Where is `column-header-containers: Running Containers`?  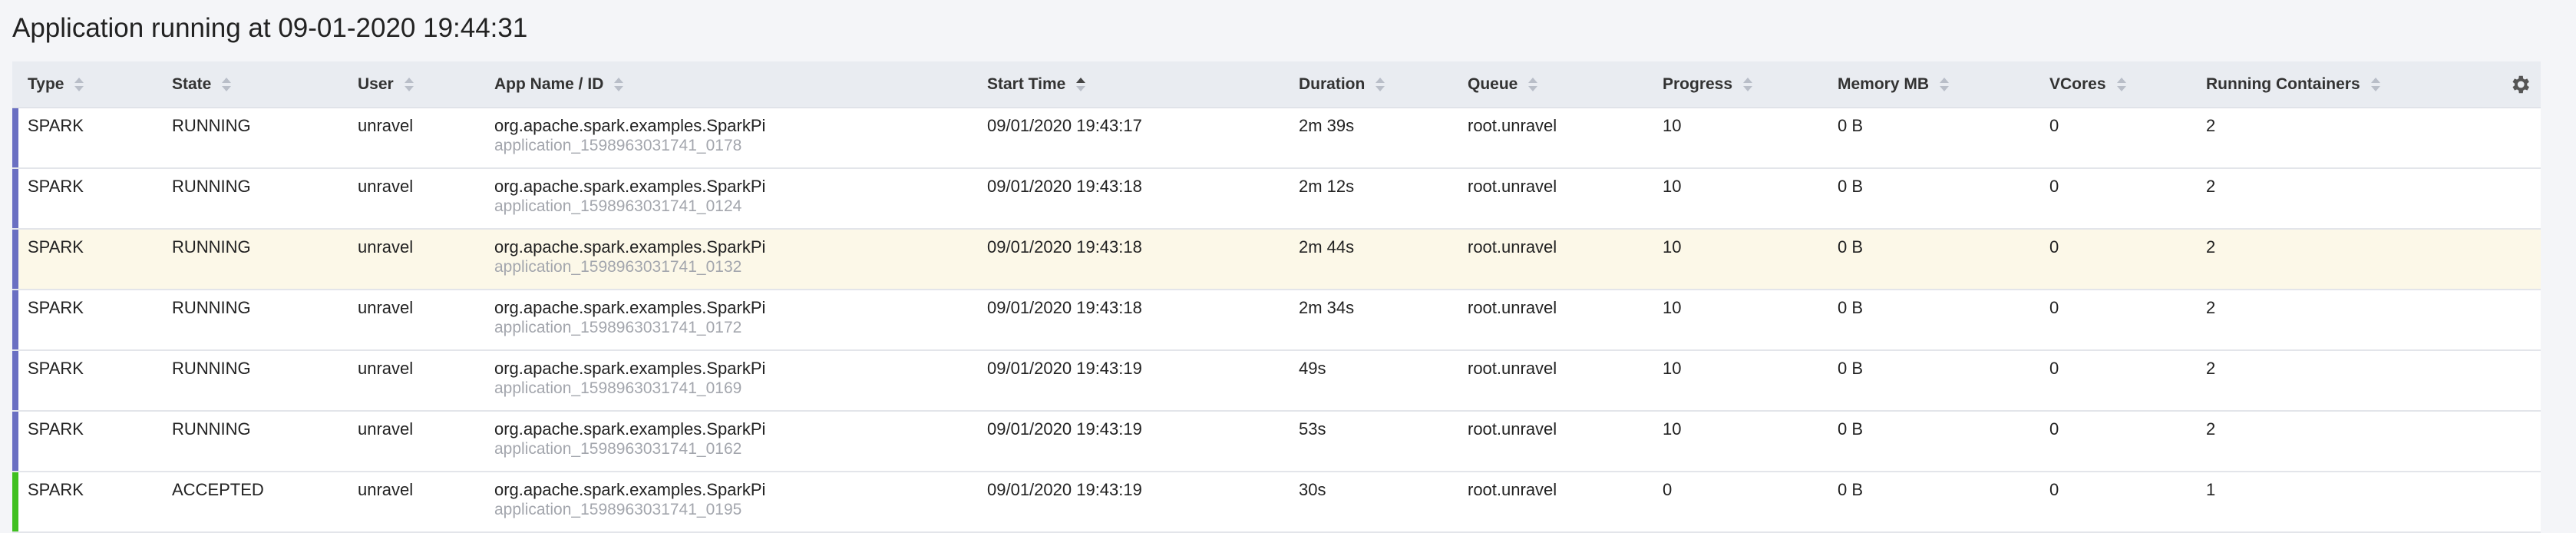 column-header-containers: Running Containers is located at coordinates (2293, 85).